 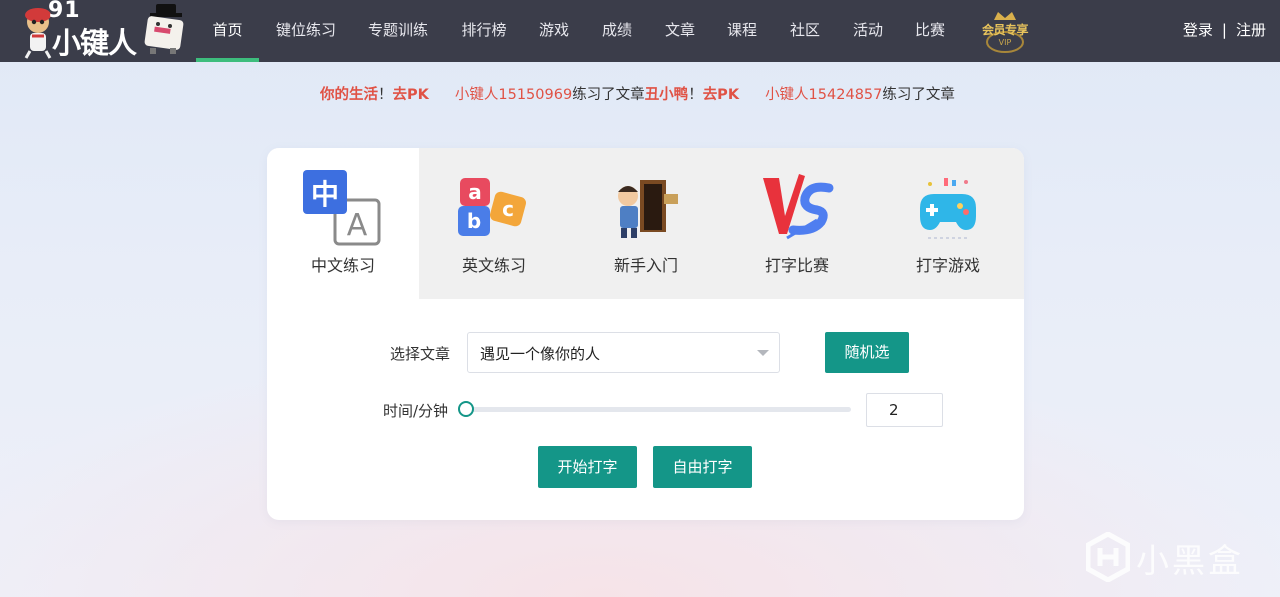 I want to click on svg-text: c, so click(x=508, y=209).